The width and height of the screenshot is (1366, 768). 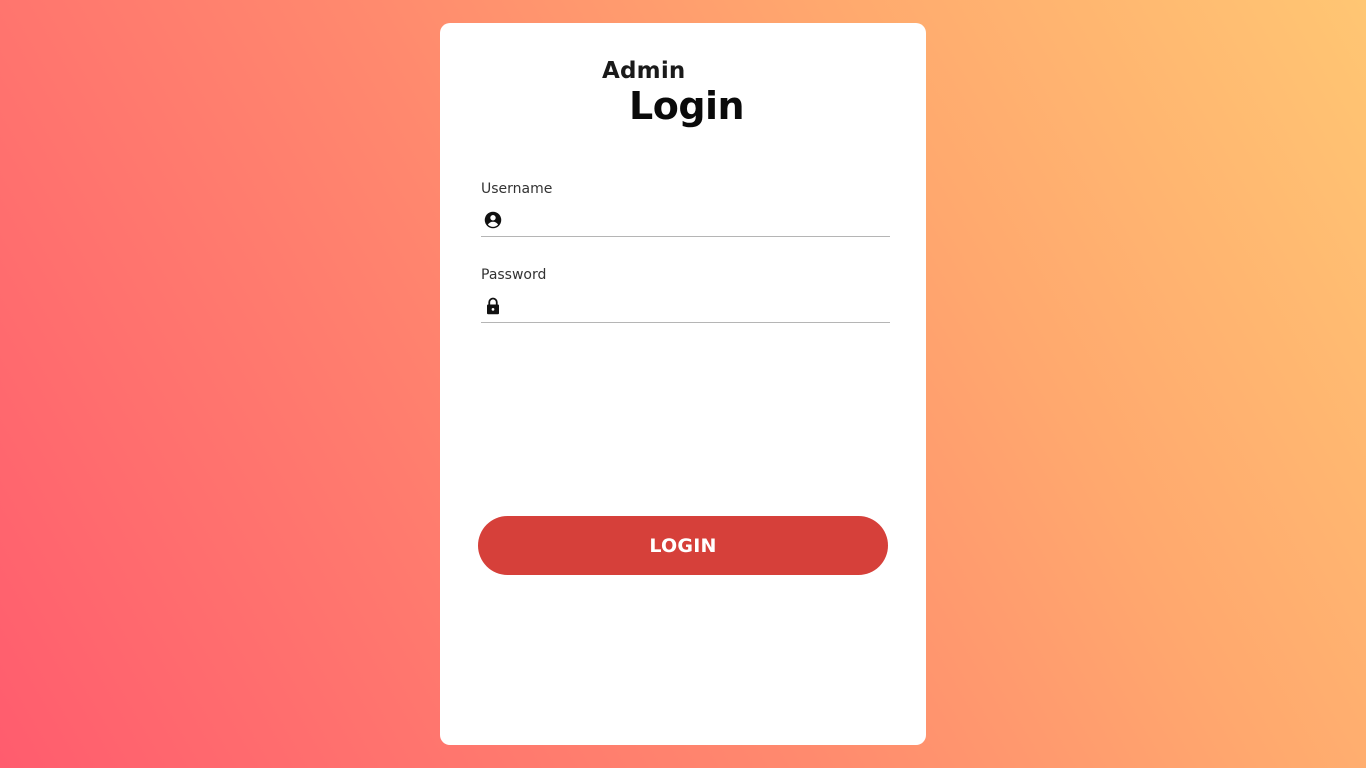 What do you see at coordinates (683, 545) in the screenshot?
I see `login-button: LOGIN` at bounding box center [683, 545].